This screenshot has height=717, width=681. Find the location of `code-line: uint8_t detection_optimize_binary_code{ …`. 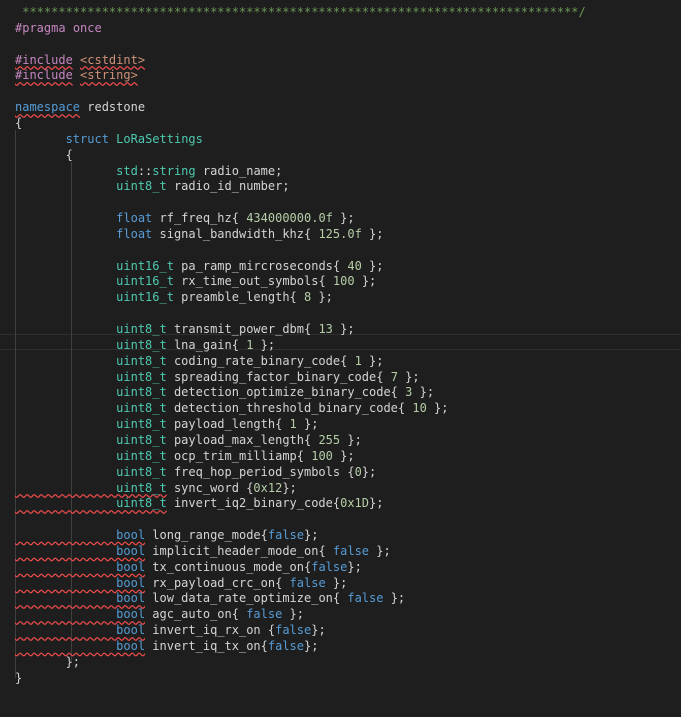

code-line: uint8_t detection_optimize_binary_code{ … is located at coordinates (224, 392).